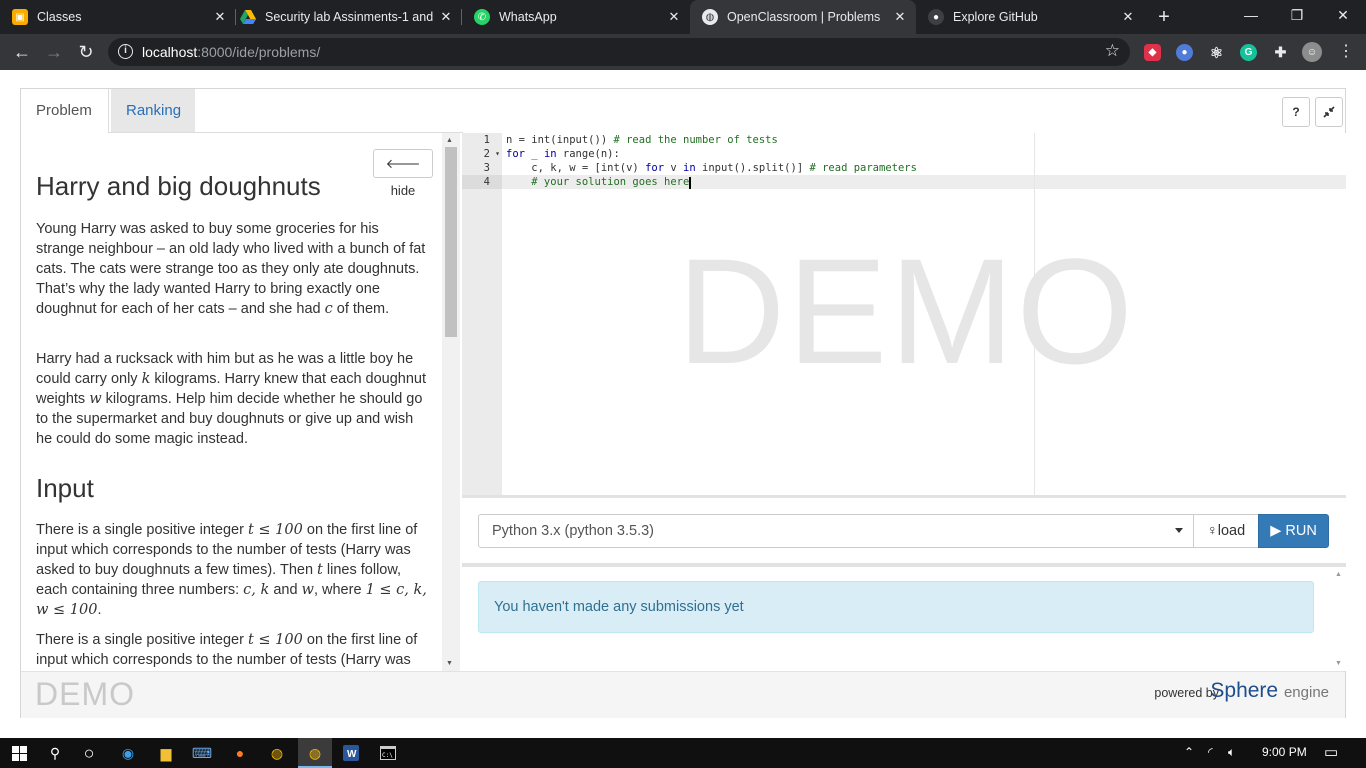  I want to click on run-button: ▶ RUN, so click(1293, 531).